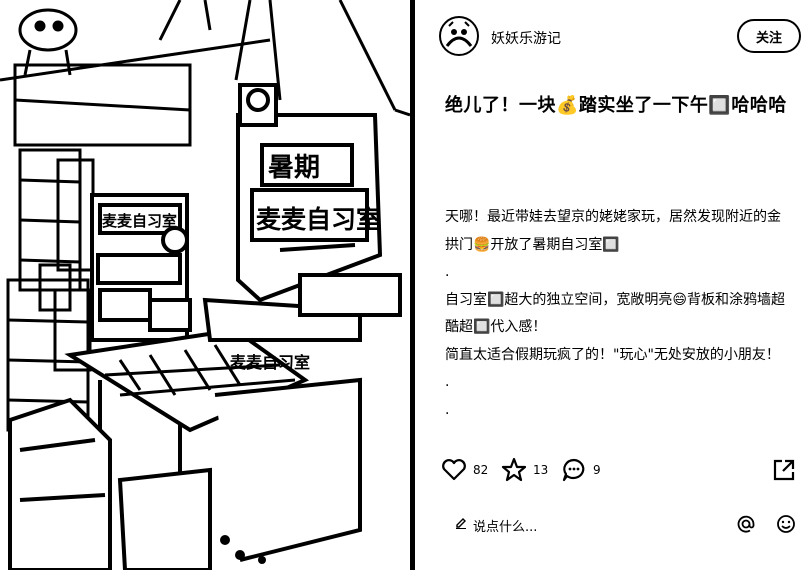 This screenshot has width=811, height=570. What do you see at coordinates (613, 231) in the screenshot?
I see `post-body-line: 天哪！最近带娃去望京的姥姥家玩，居然发现附近的金拱门🍔开放了暑期自习室🔲` at bounding box center [613, 231].